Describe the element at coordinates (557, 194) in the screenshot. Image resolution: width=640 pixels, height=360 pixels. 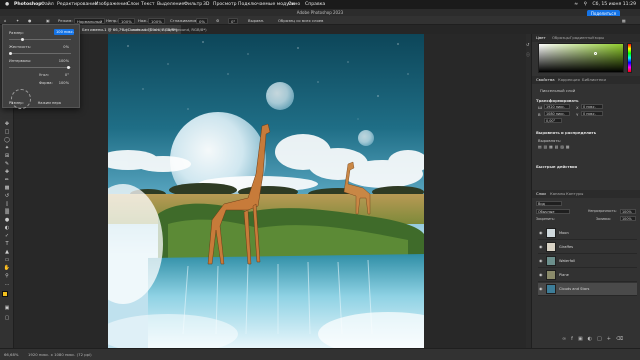
I see `tab-channels: Каналы` at that location.